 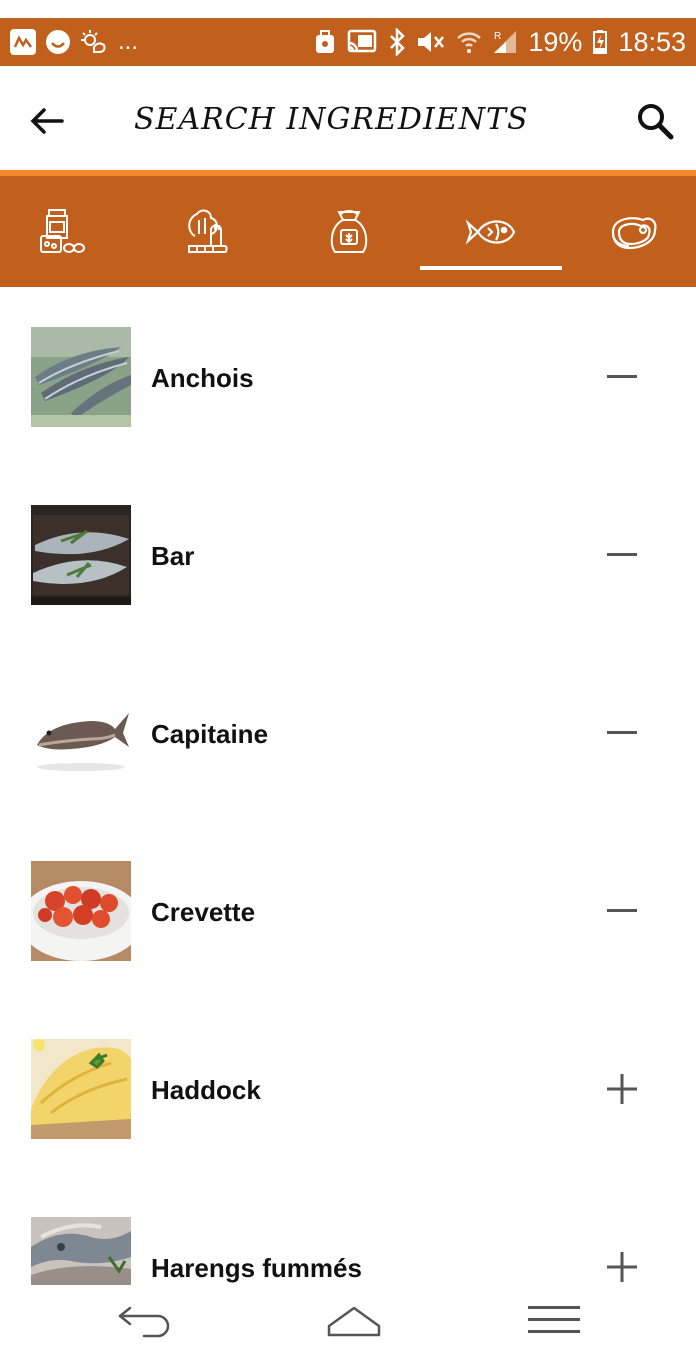 What do you see at coordinates (325, 41) in the screenshot?
I see `alarm-lock-icon` at bounding box center [325, 41].